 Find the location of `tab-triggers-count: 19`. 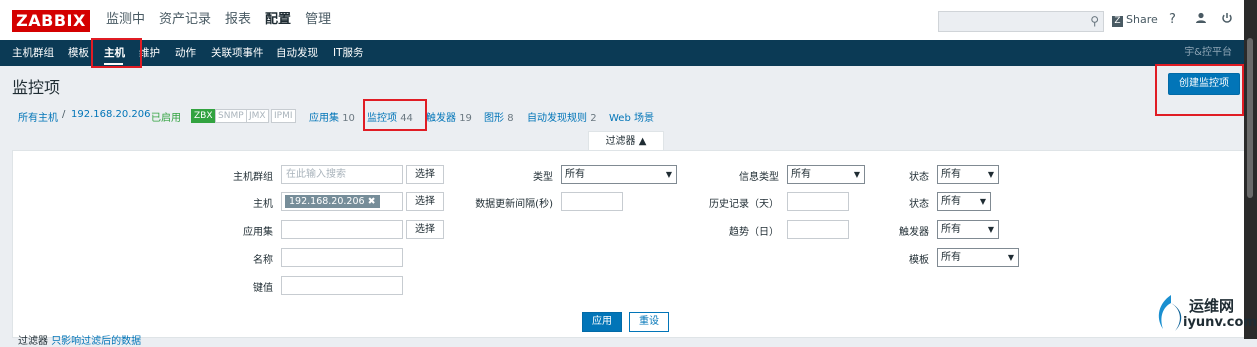

tab-triggers-count: 19 is located at coordinates (465, 118).